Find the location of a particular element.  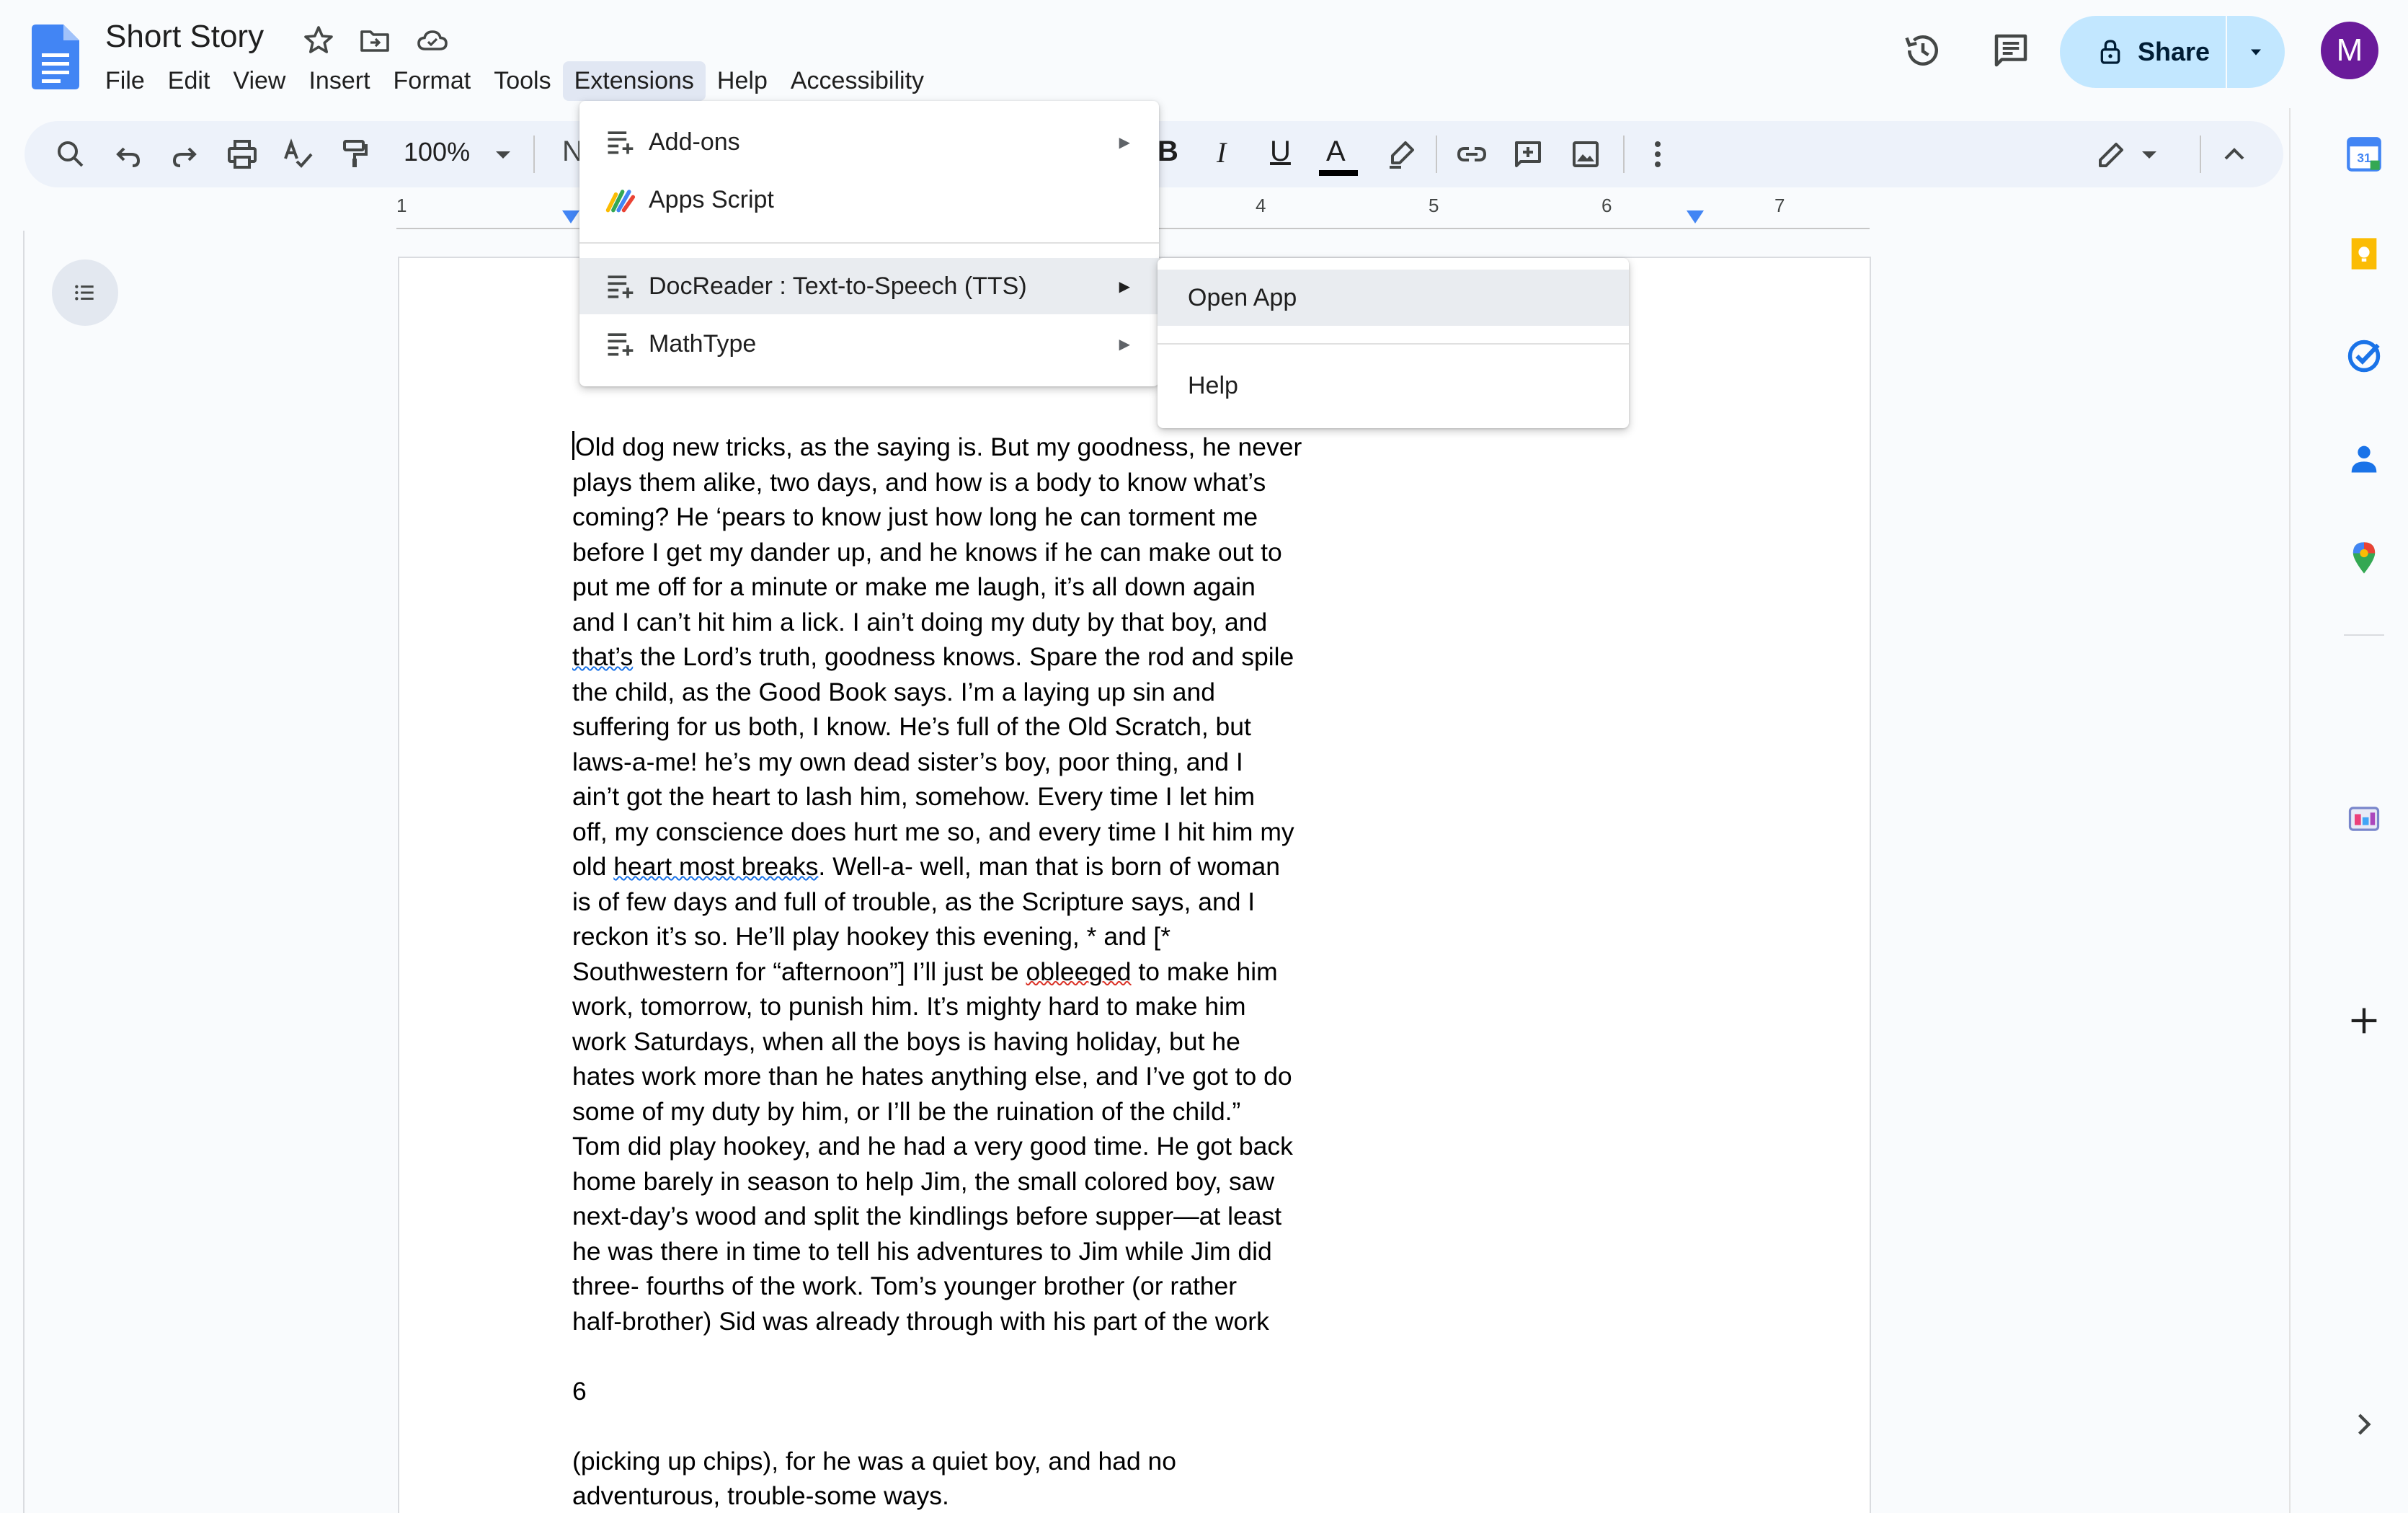

menu-item-addons: Add-ons ▶ is located at coordinates (869, 142).